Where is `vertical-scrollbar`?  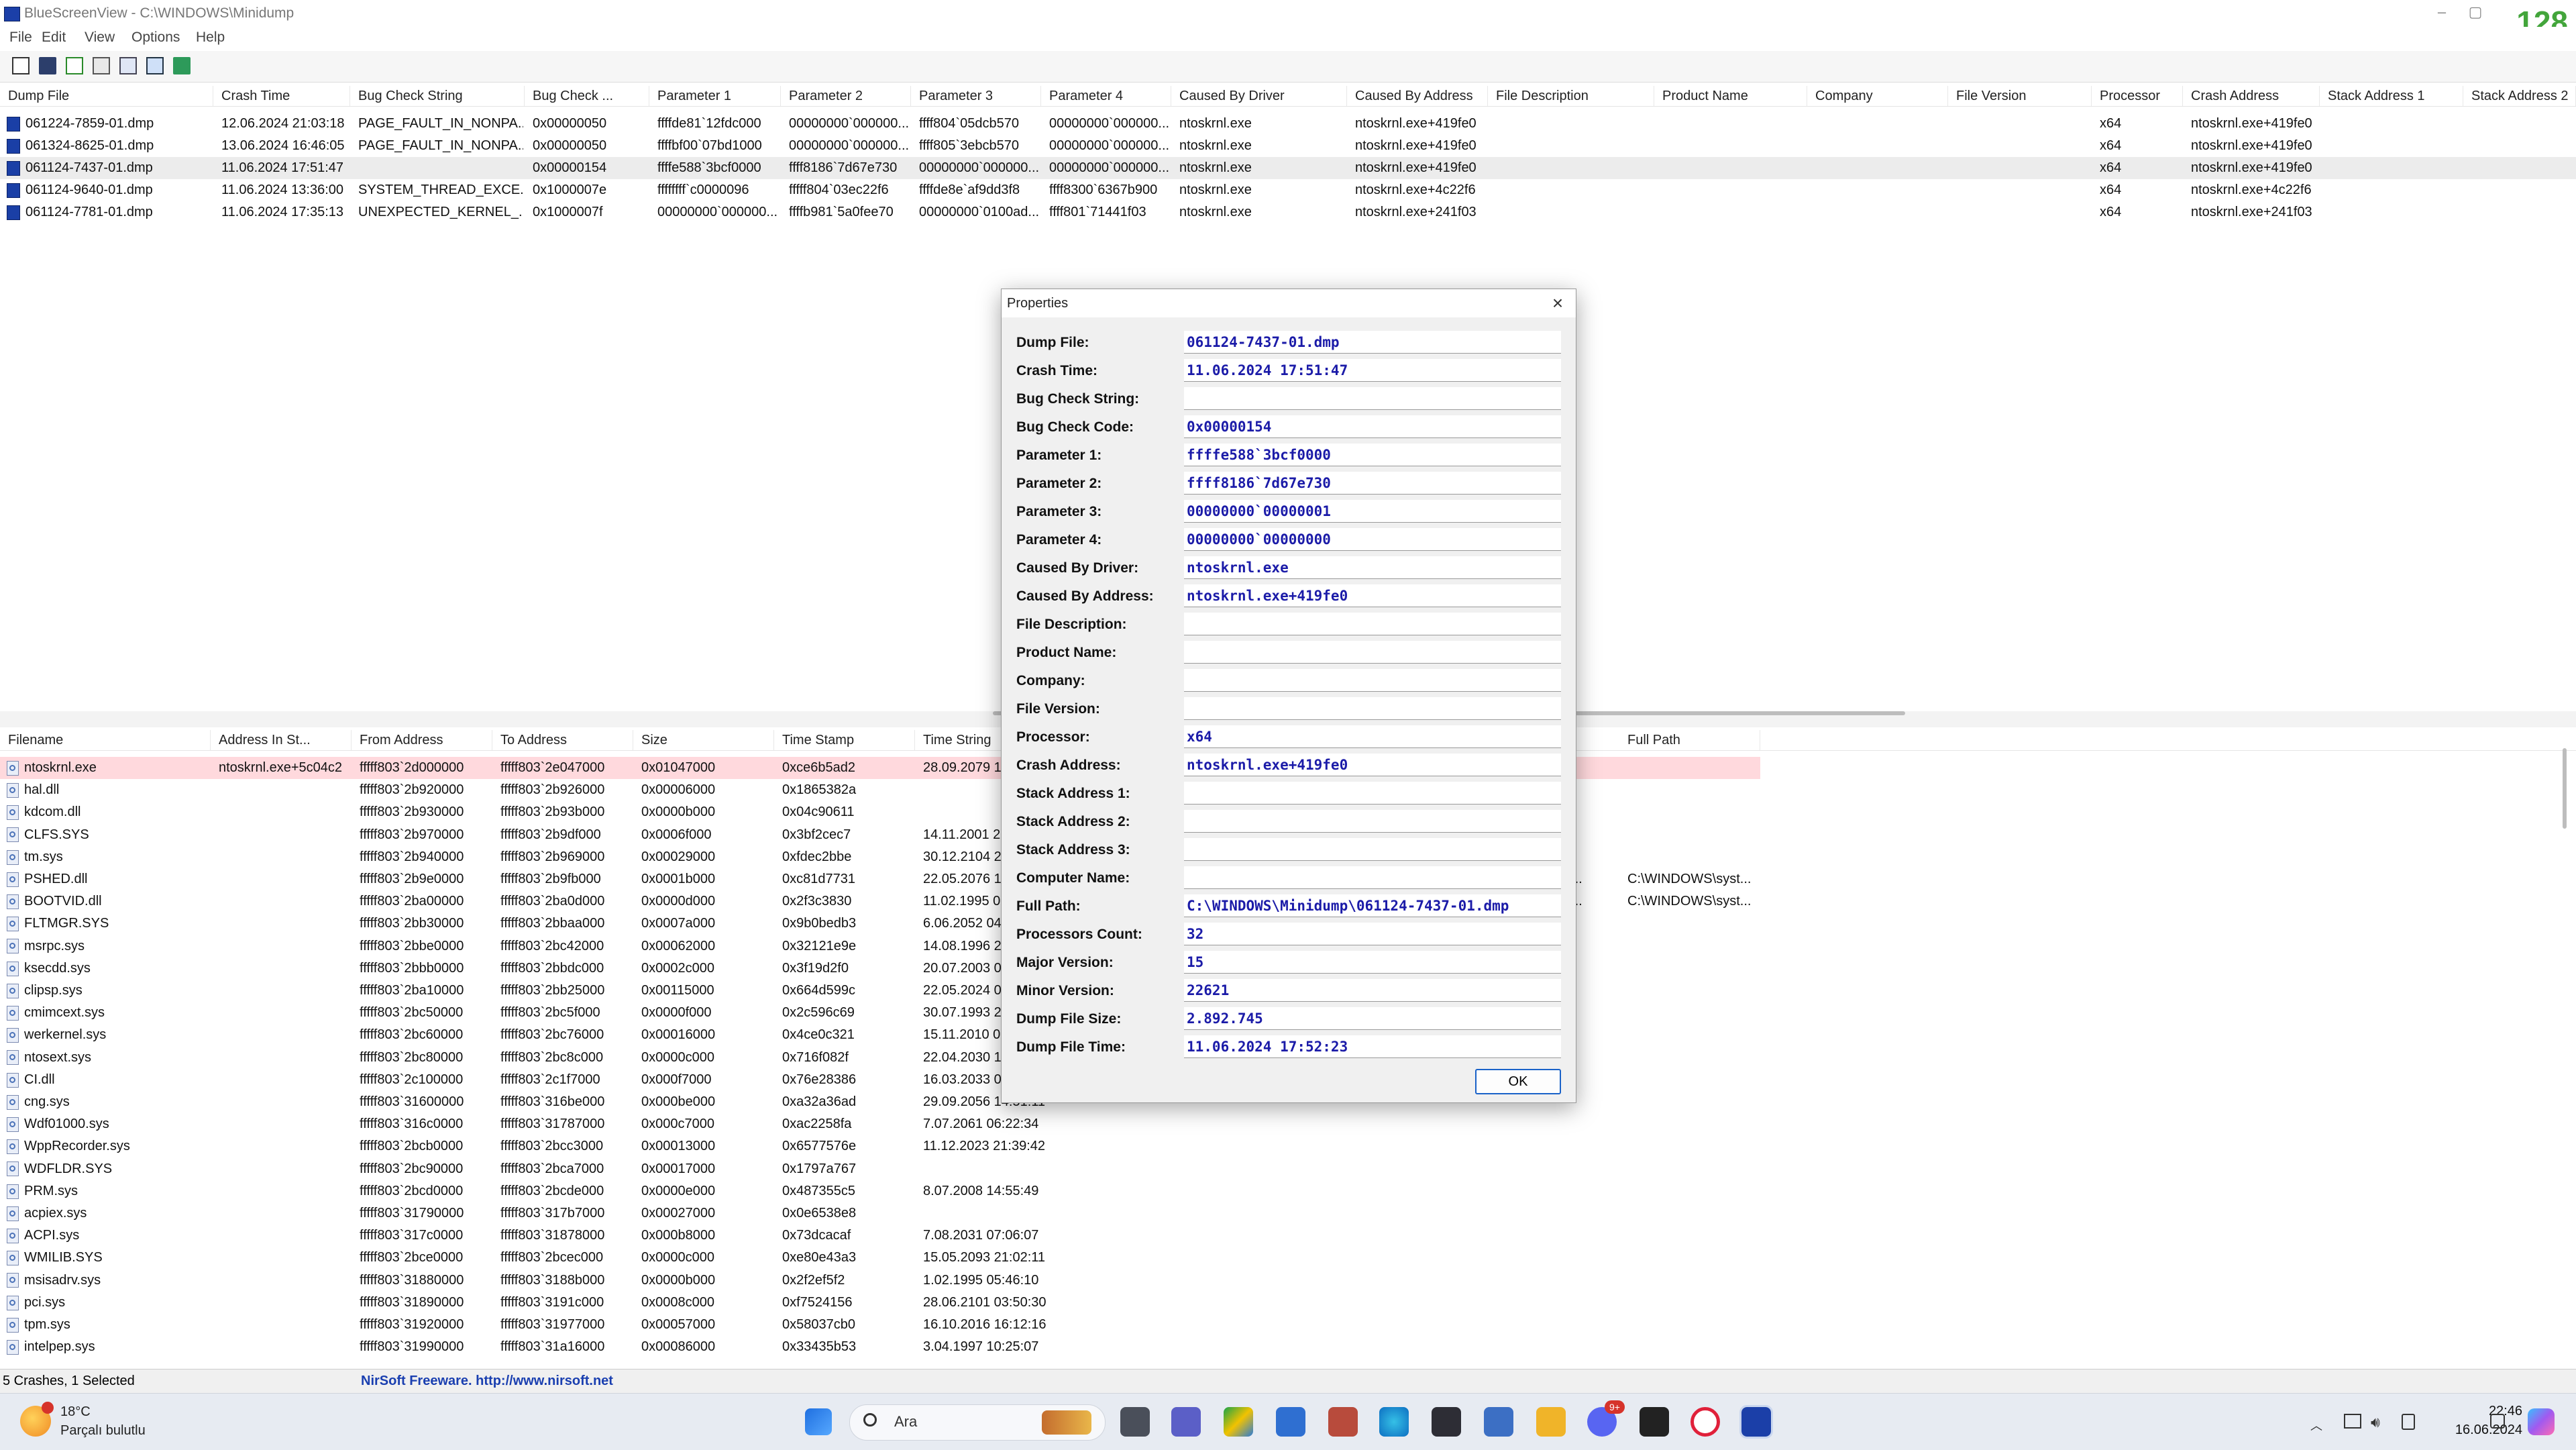 vertical-scrollbar is located at coordinates (2565, 788).